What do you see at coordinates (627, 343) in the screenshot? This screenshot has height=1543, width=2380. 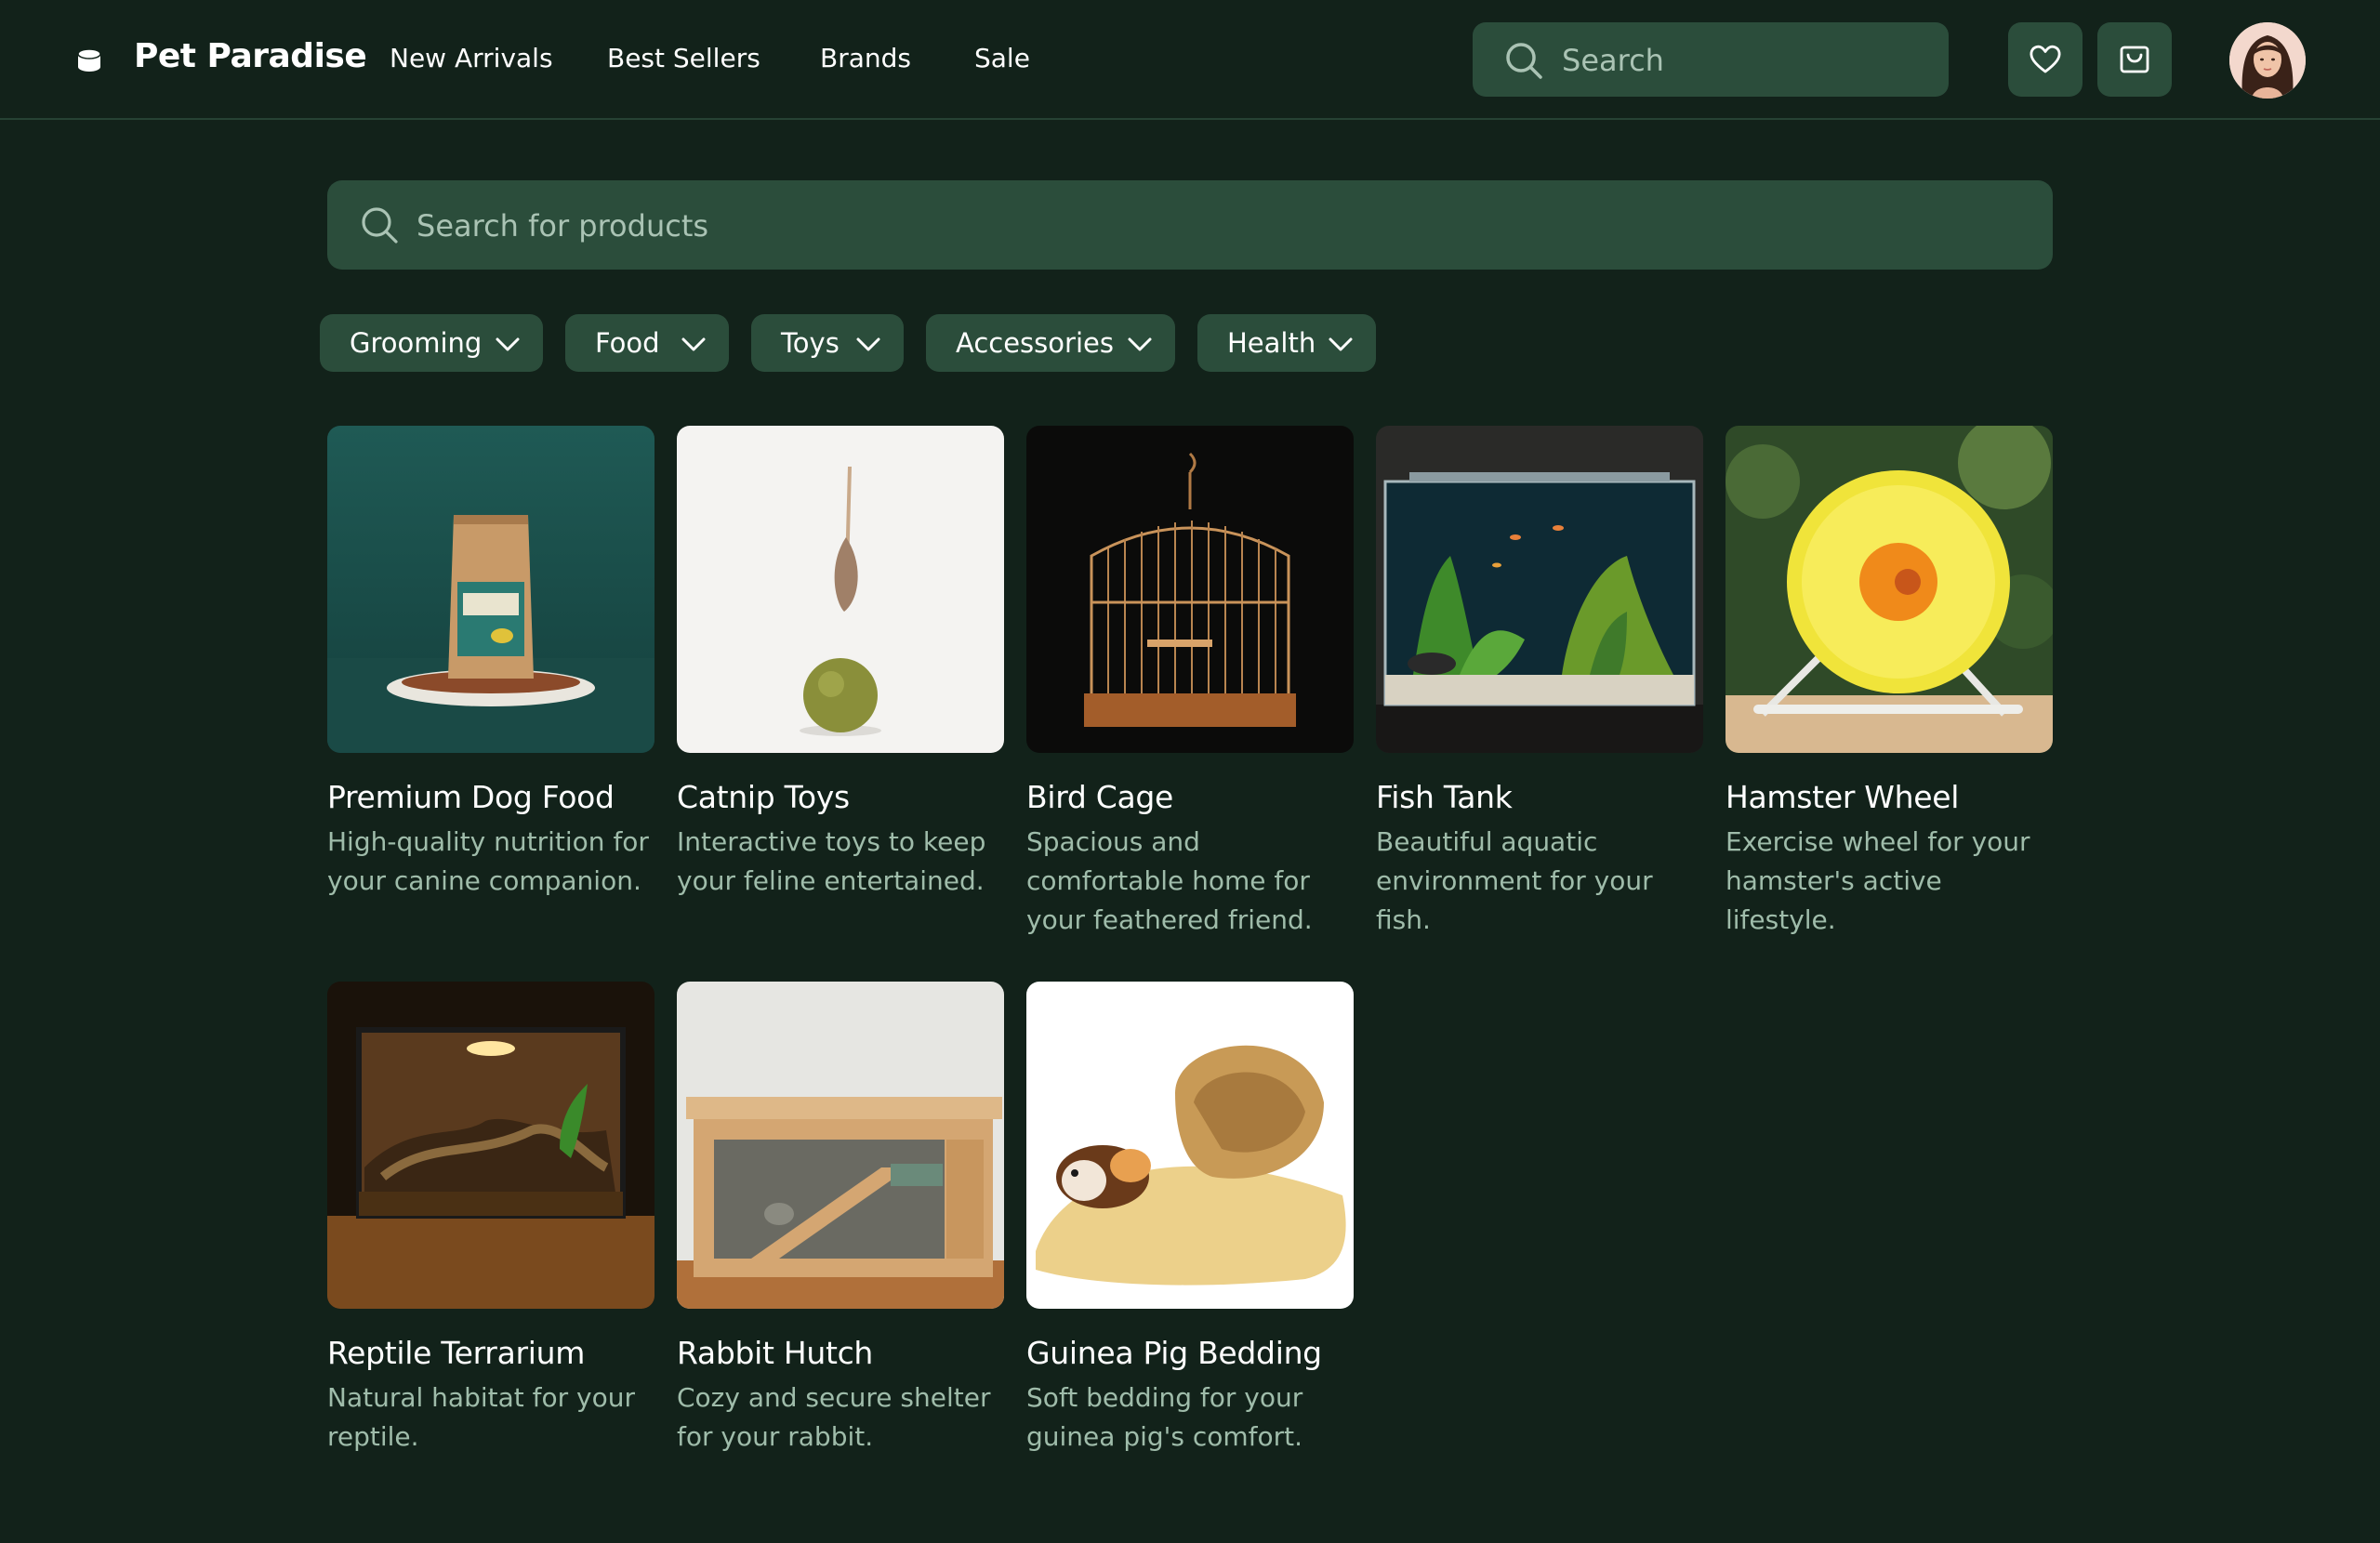 I see `filter-label: Food` at bounding box center [627, 343].